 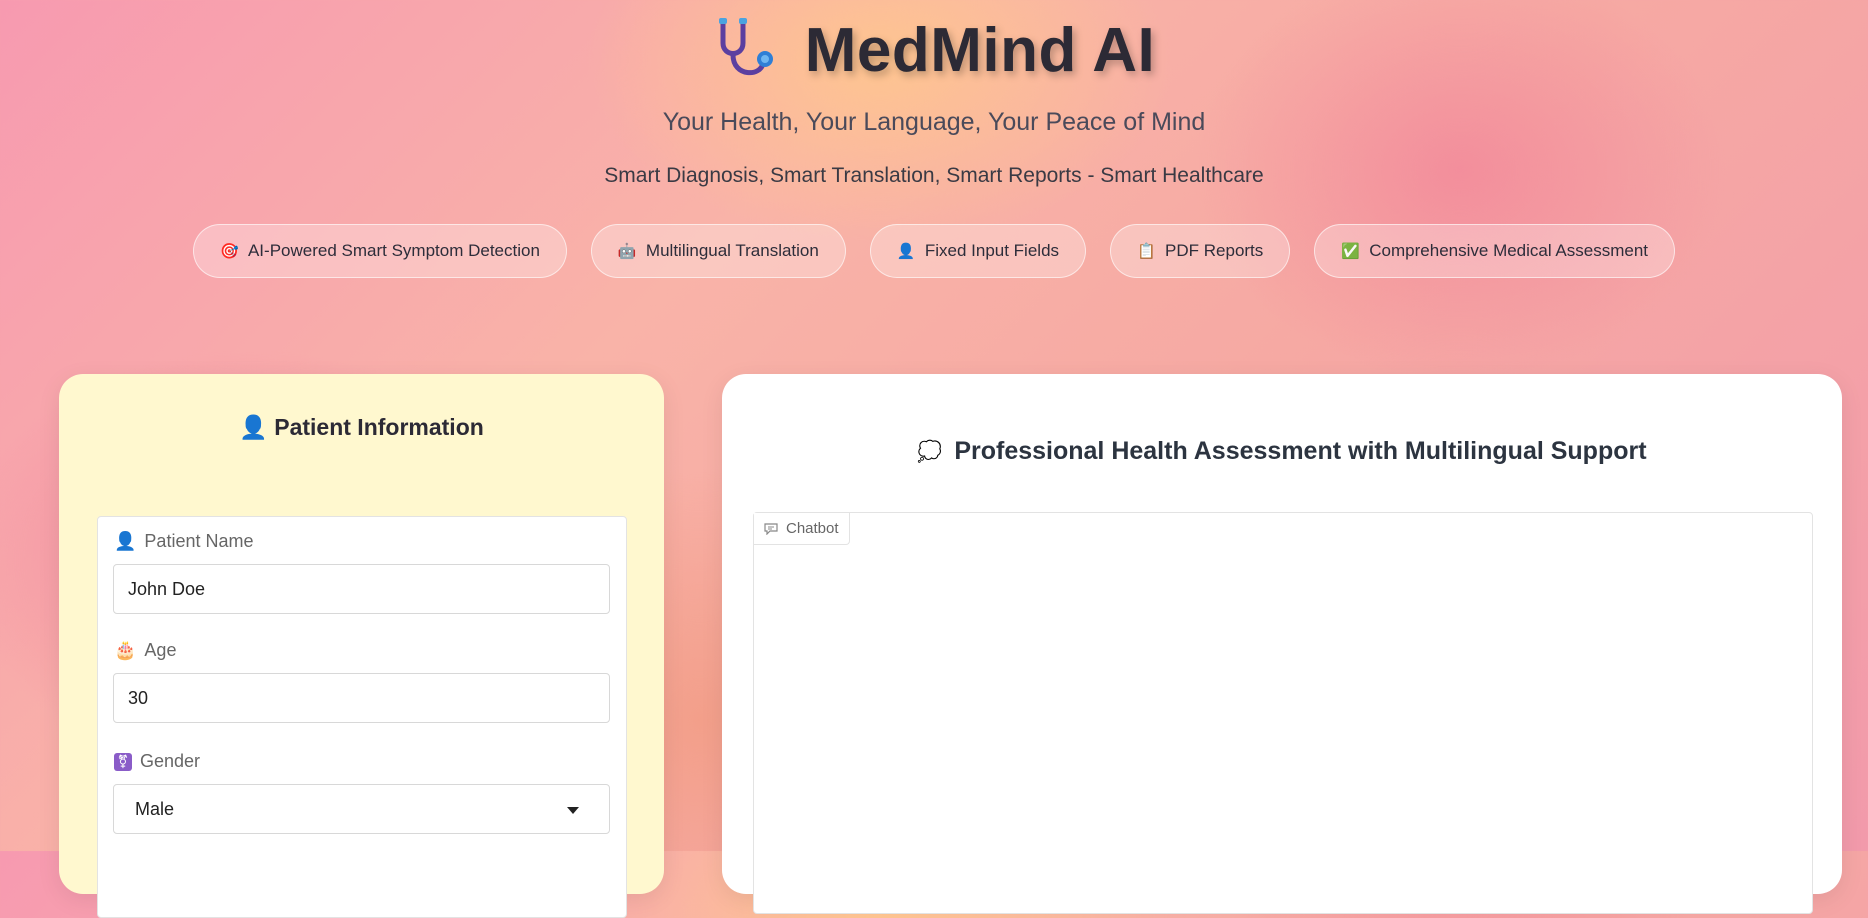 I want to click on feature-pill-symptom-detection: 🎯 AI-Powered Smart Symptom Detection, so click(x=379, y=251).